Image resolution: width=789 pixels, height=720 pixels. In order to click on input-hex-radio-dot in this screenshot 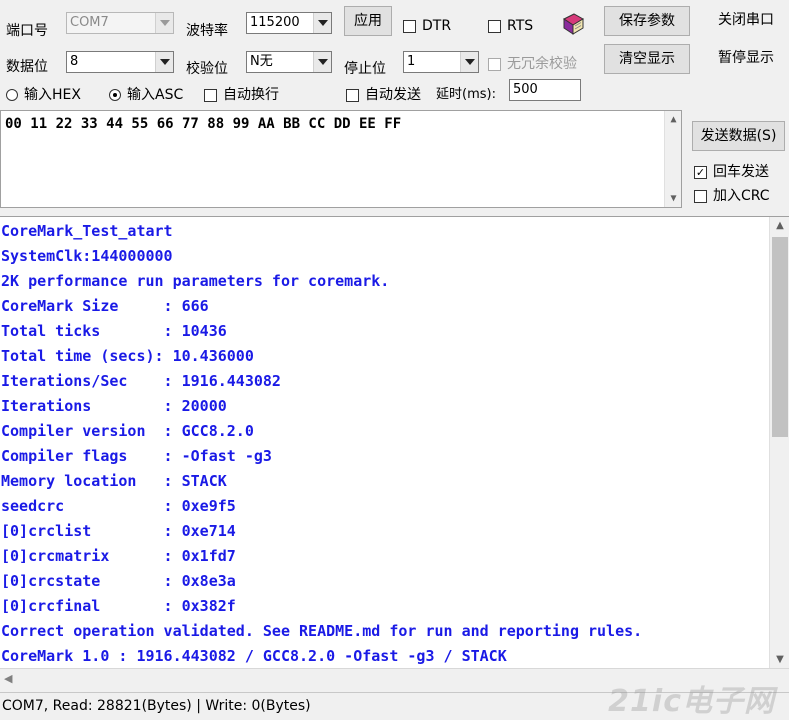, I will do `click(12, 95)`.